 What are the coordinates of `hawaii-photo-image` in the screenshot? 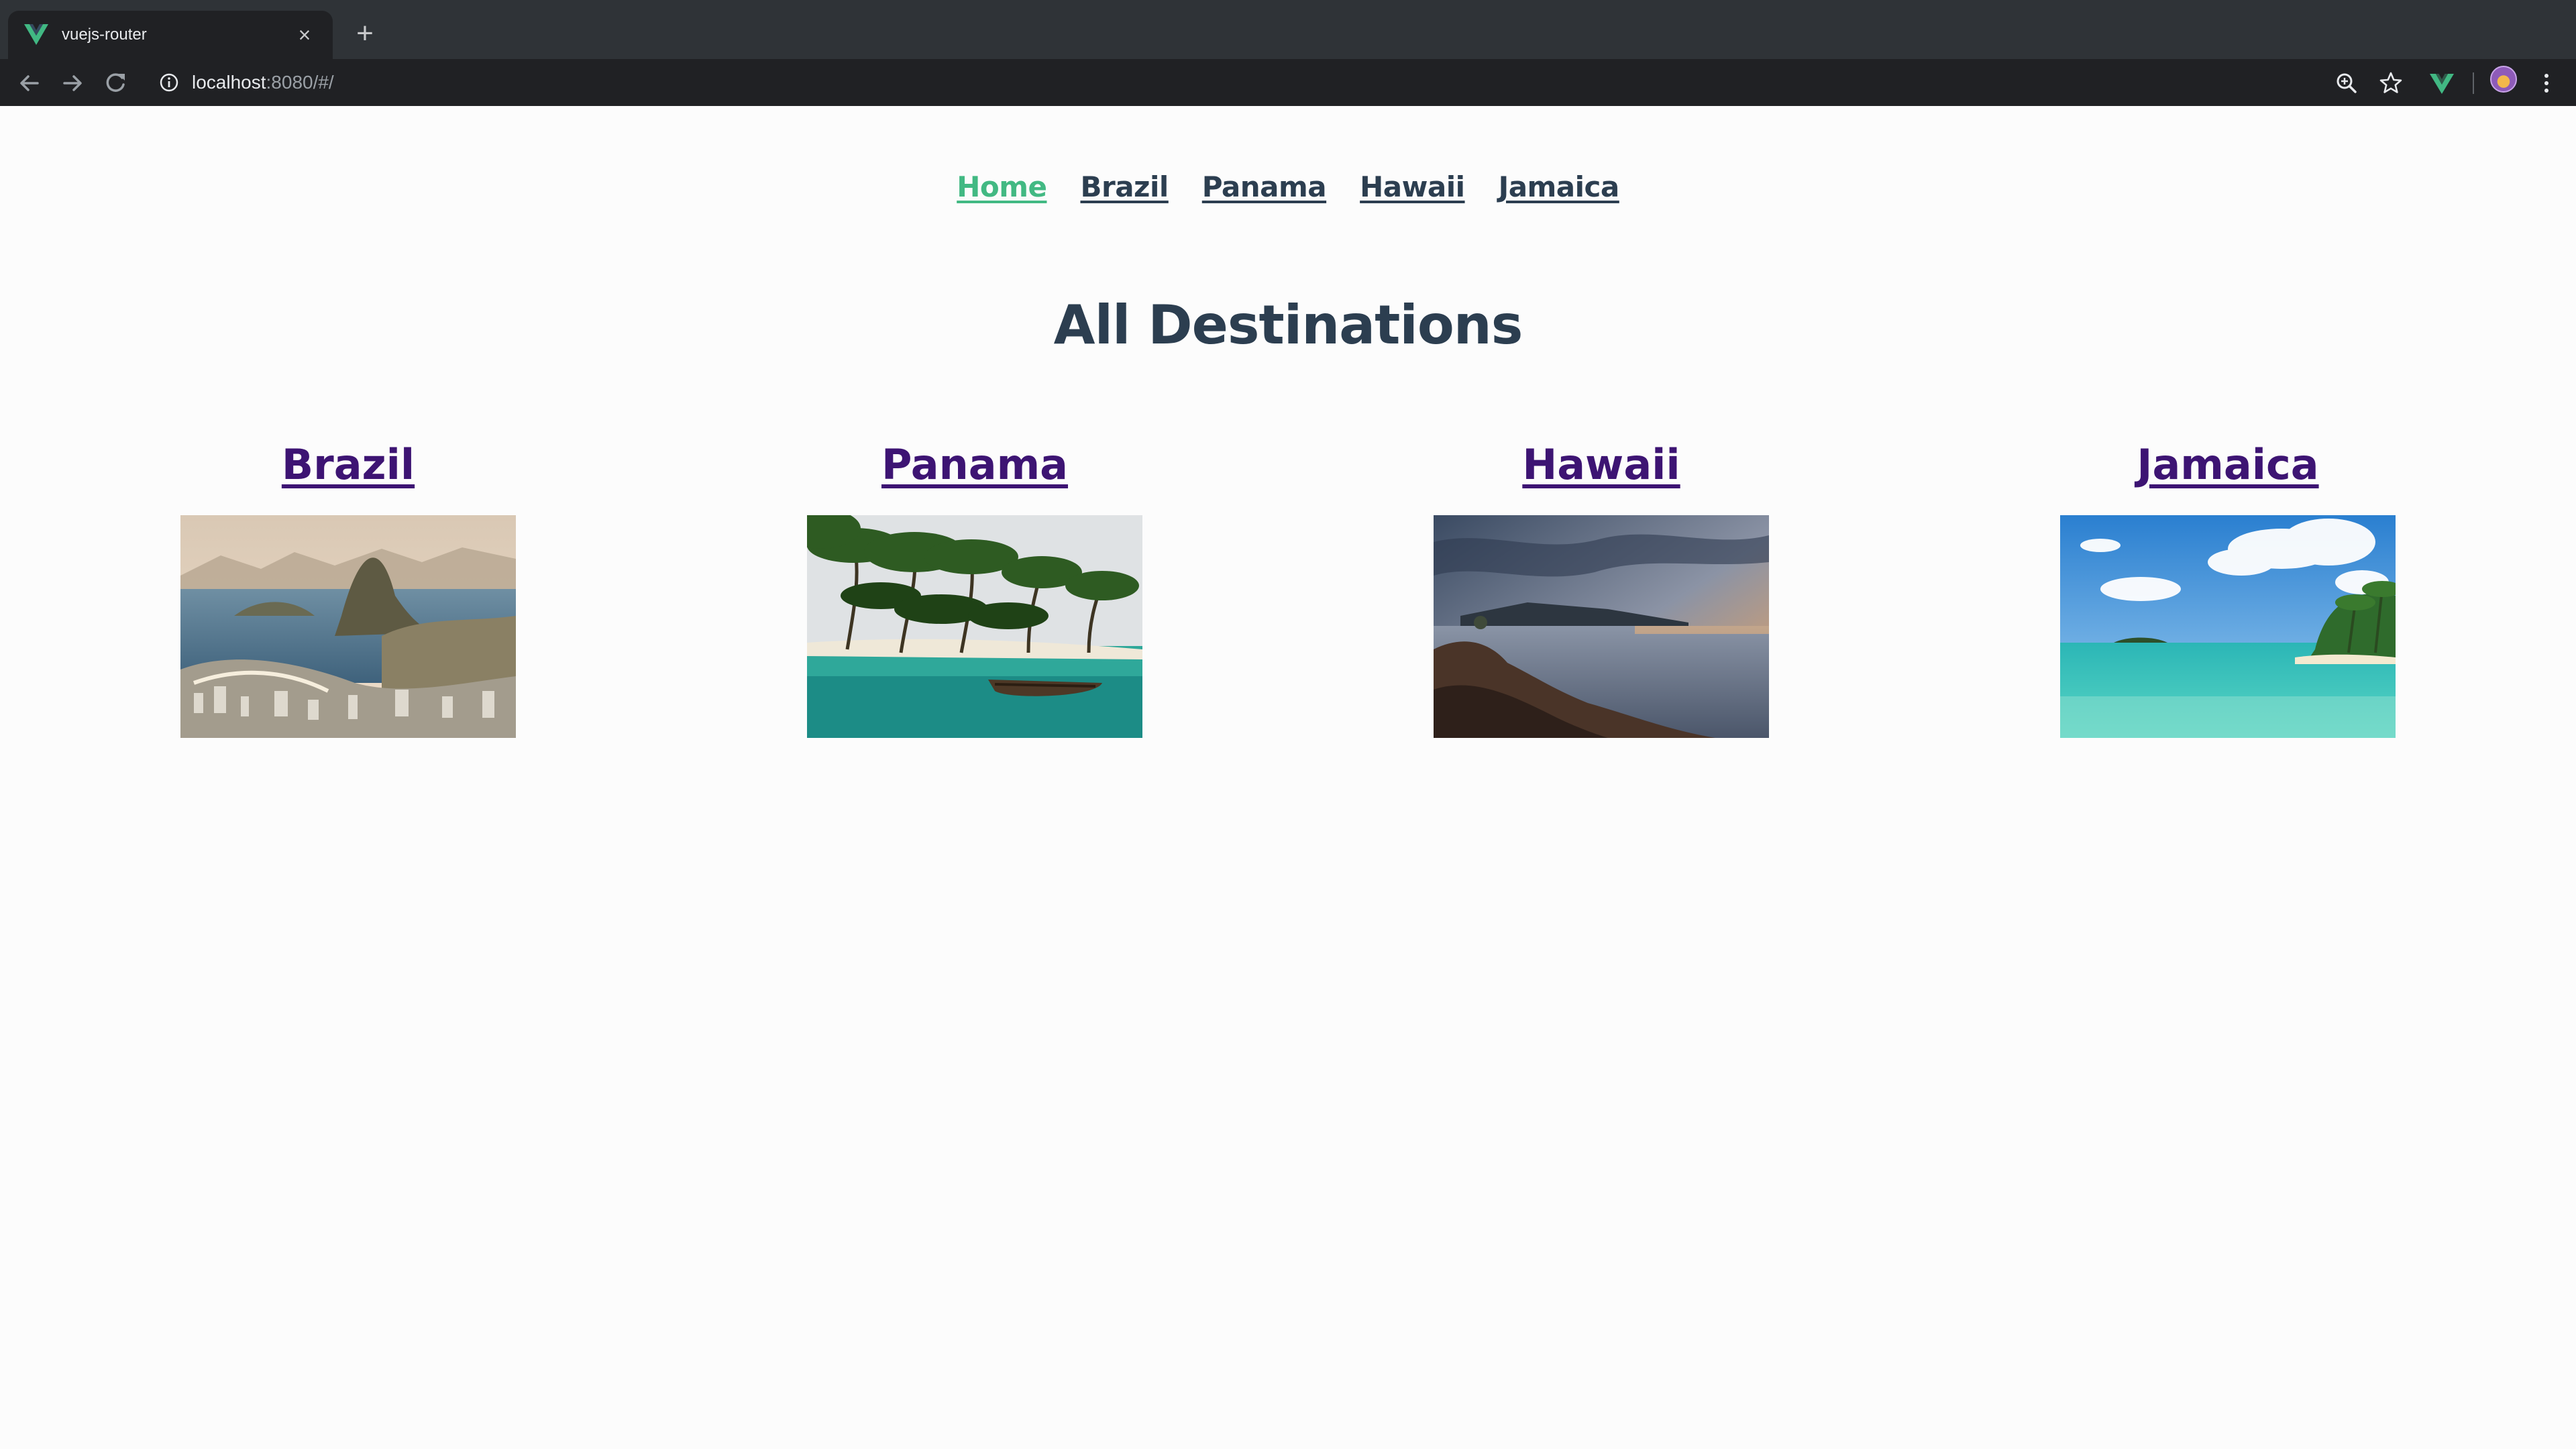 It's located at (1601, 626).